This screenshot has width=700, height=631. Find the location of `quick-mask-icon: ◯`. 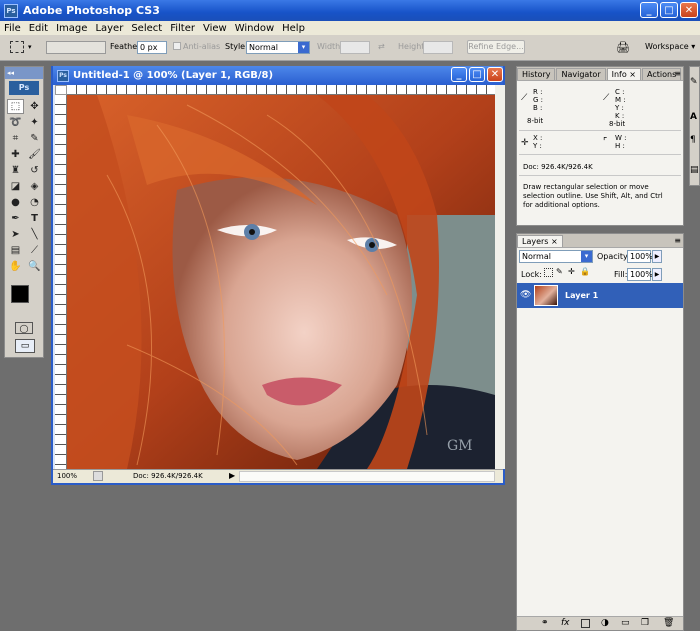

quick-mask-icon: ◯ is located at coordinates (24, 328).